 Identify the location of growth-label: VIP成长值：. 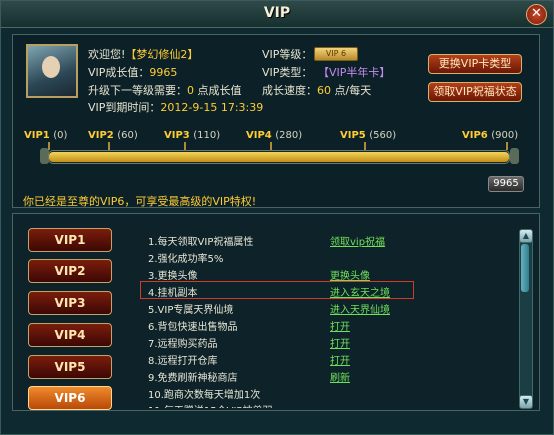
(119, 72).